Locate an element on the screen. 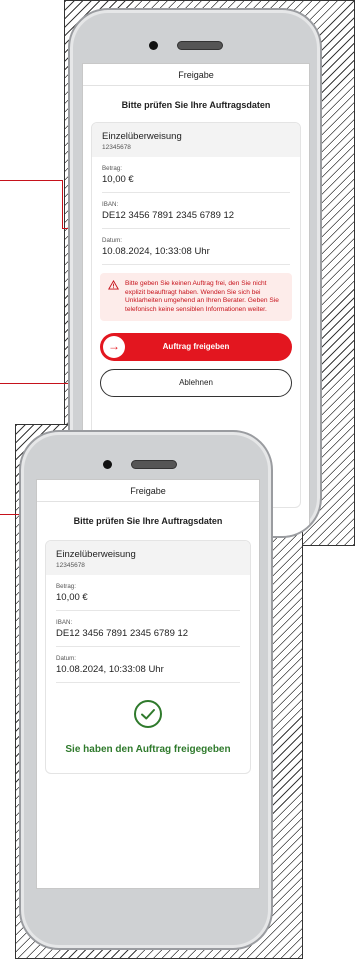  success-message: Sie haben den Auftrag freigegeben is located at coordinates (148, 749).